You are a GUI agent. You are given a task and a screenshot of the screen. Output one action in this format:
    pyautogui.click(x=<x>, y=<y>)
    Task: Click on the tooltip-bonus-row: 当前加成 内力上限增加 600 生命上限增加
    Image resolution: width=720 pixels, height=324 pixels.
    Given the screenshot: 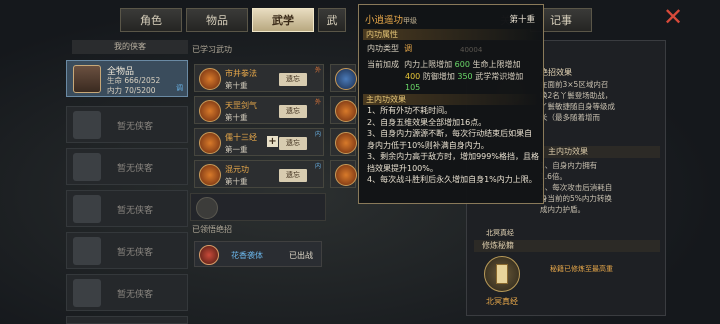 What is the action you would take?
    pyautogui.click(x=444, y=64)
    